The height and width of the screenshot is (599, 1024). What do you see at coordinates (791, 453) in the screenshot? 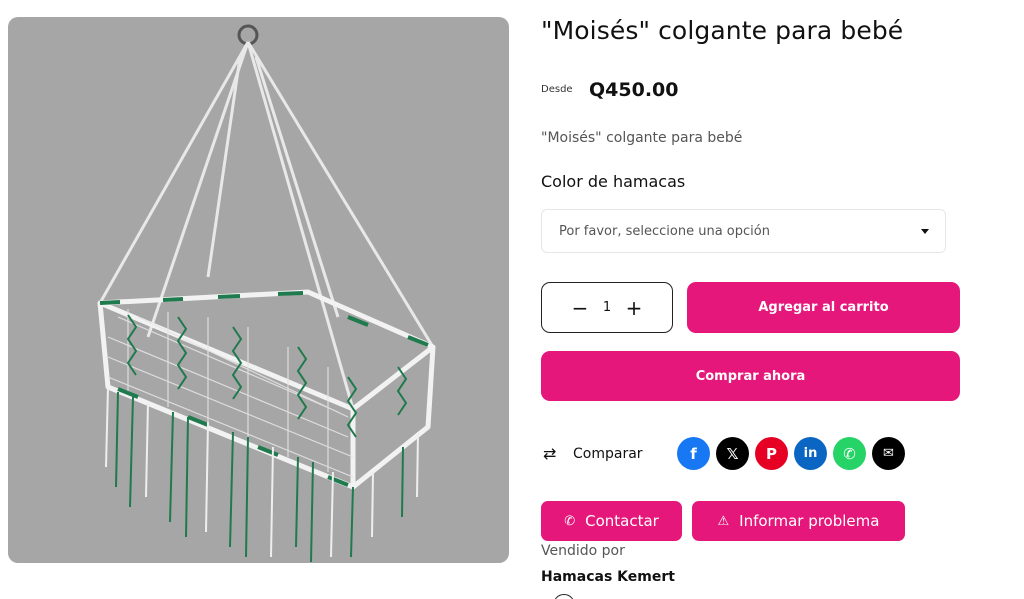
I see `share-icons: f 𝕏 P in ✆ ✉` at bounding box center [791, 453].